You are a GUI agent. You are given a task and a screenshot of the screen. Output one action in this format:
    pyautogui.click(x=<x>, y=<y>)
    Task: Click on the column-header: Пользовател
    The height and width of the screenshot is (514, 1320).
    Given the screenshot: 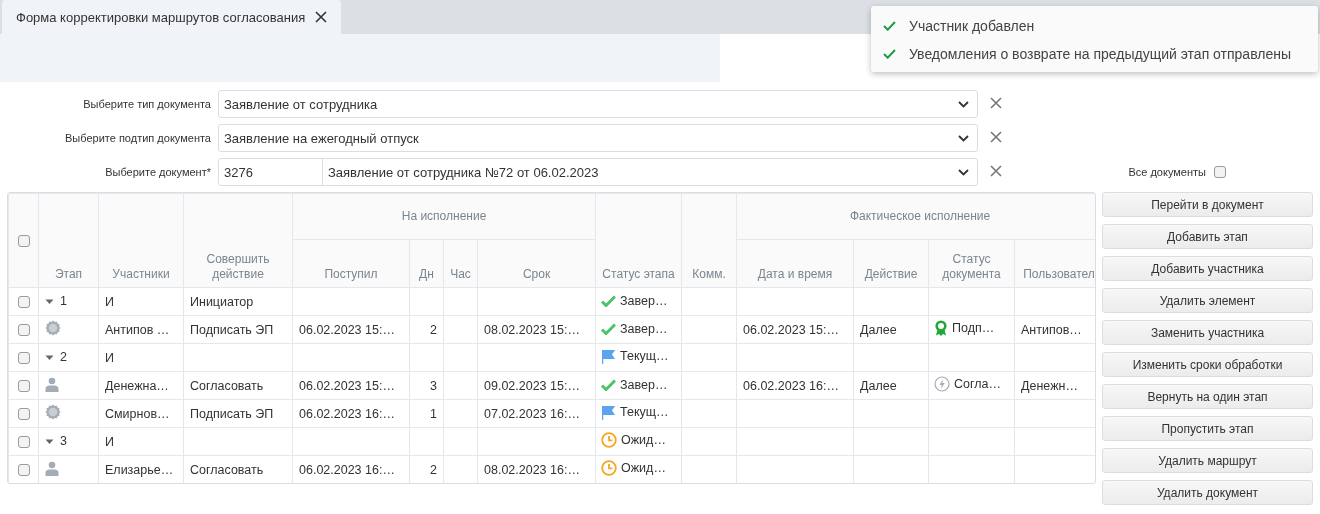 What is the action you would take?
    pyautogui.click(x=1054, y=263)
    